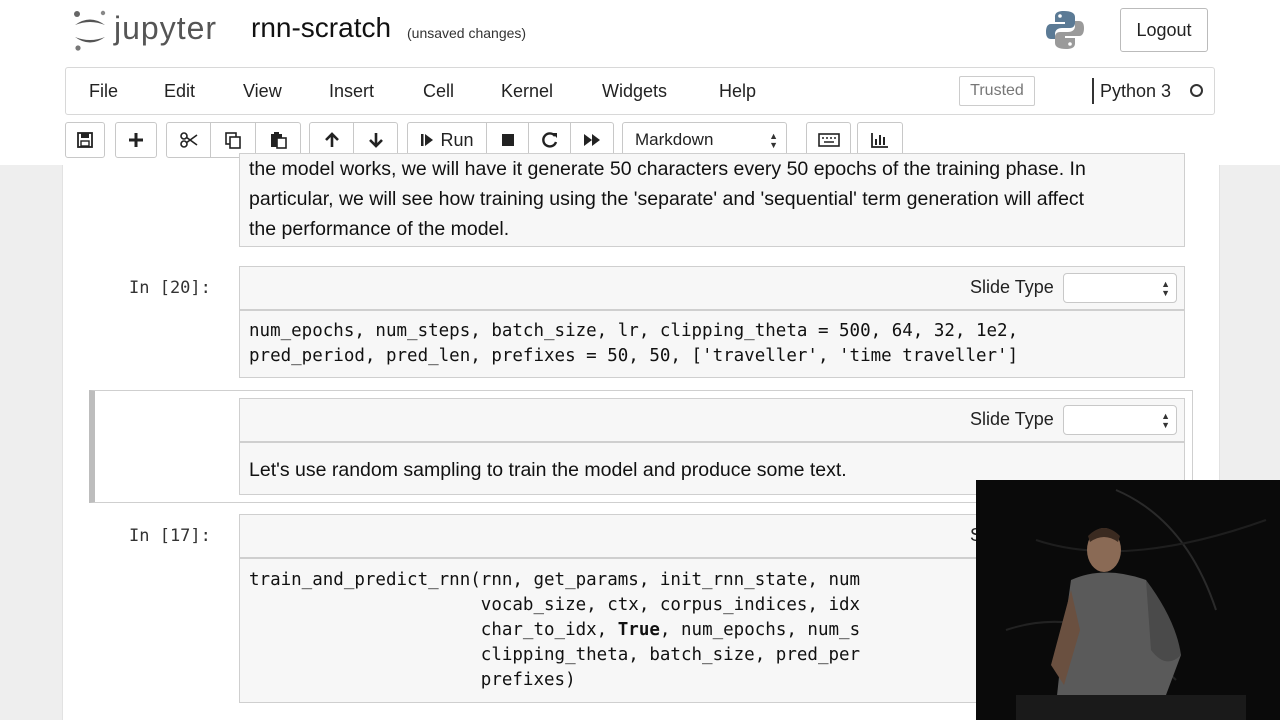 This screenshot has width=1280, height=720. I want to click on logout-button: Logout, so click(1164, 30).